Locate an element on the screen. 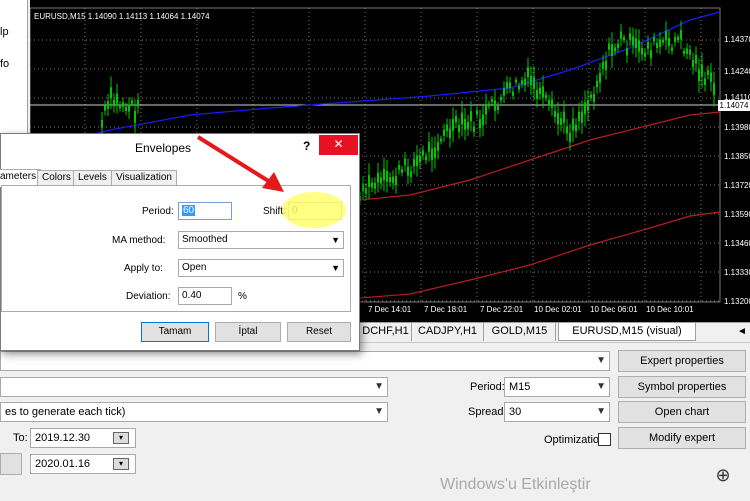 Image resolution: width=750 pixels, height=501 pixels. tab-eurusd-m15-visual: EURUSD,M15 (visual) is located at coordinates (627, 332).